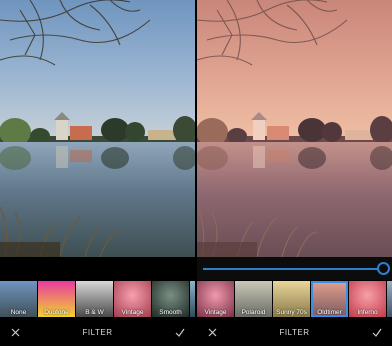 This screenshot has width=392, height=346. Describe the element at coordinates (329, 299) in the screenshot. I see `filter-thumb-oldtimer: Oldtimer` at that location.